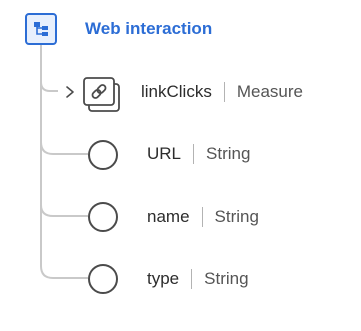 Image resolution: width=361 pixels, height=331 pixels. I want to click on field-type: Measure, so click(269, 91).